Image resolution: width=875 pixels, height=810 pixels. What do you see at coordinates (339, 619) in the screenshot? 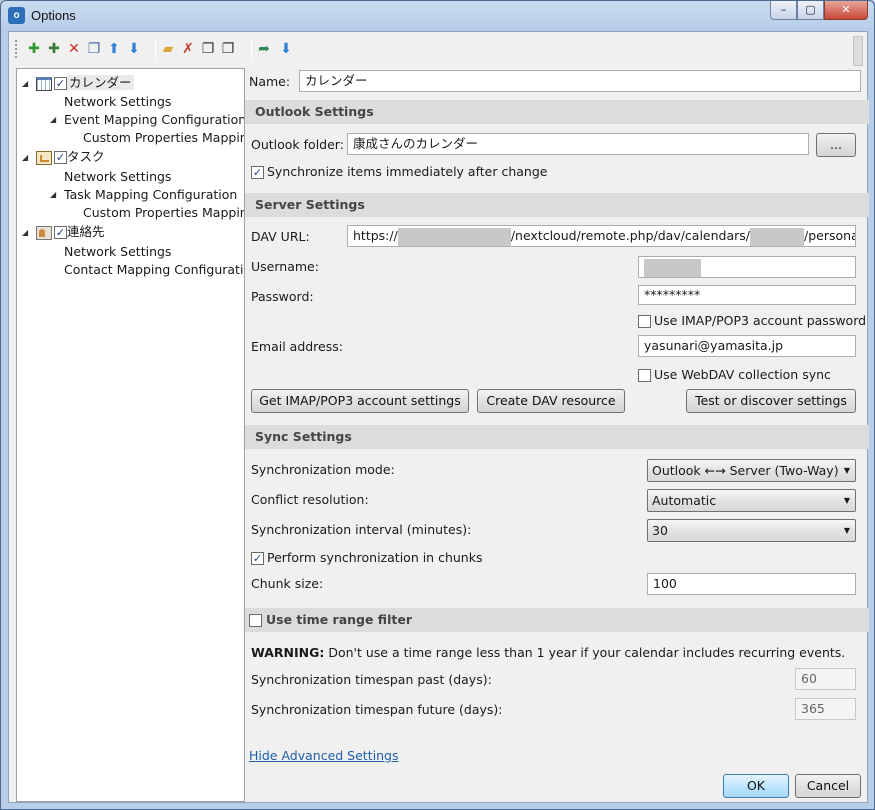
I see `section-title: Use time range filter` at bounding box center [339, 619].